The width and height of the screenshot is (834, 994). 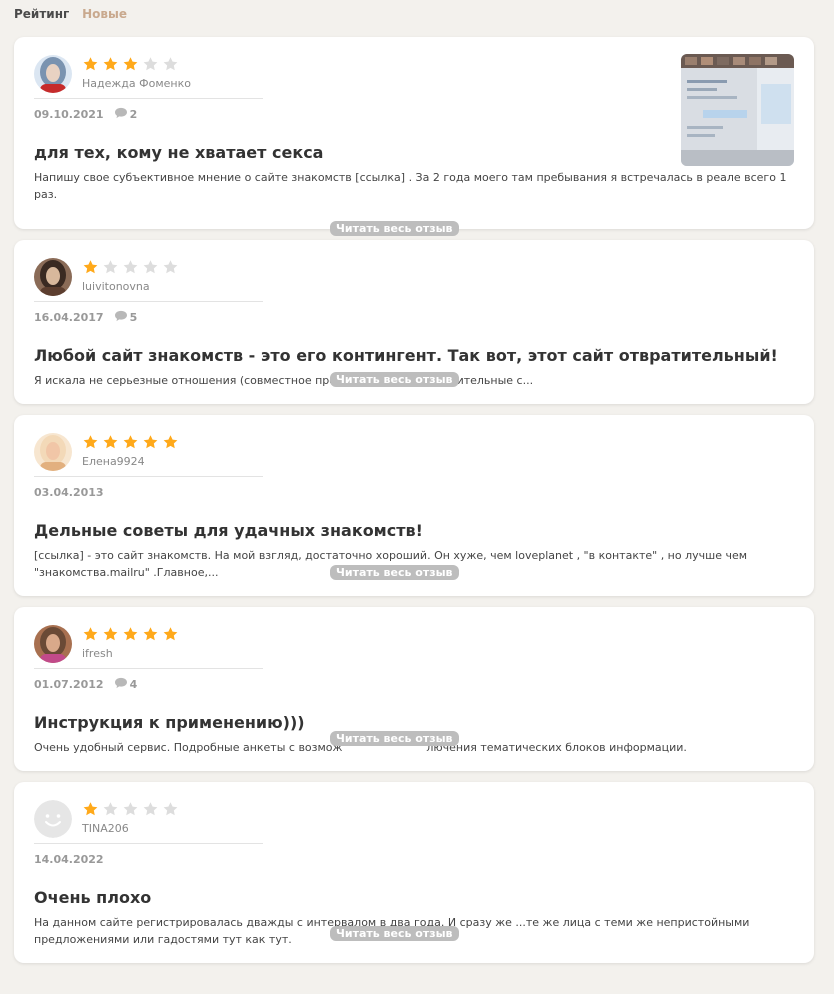 I want to click on review-header: Надежда Фоменко, so click(x=414, y=74).